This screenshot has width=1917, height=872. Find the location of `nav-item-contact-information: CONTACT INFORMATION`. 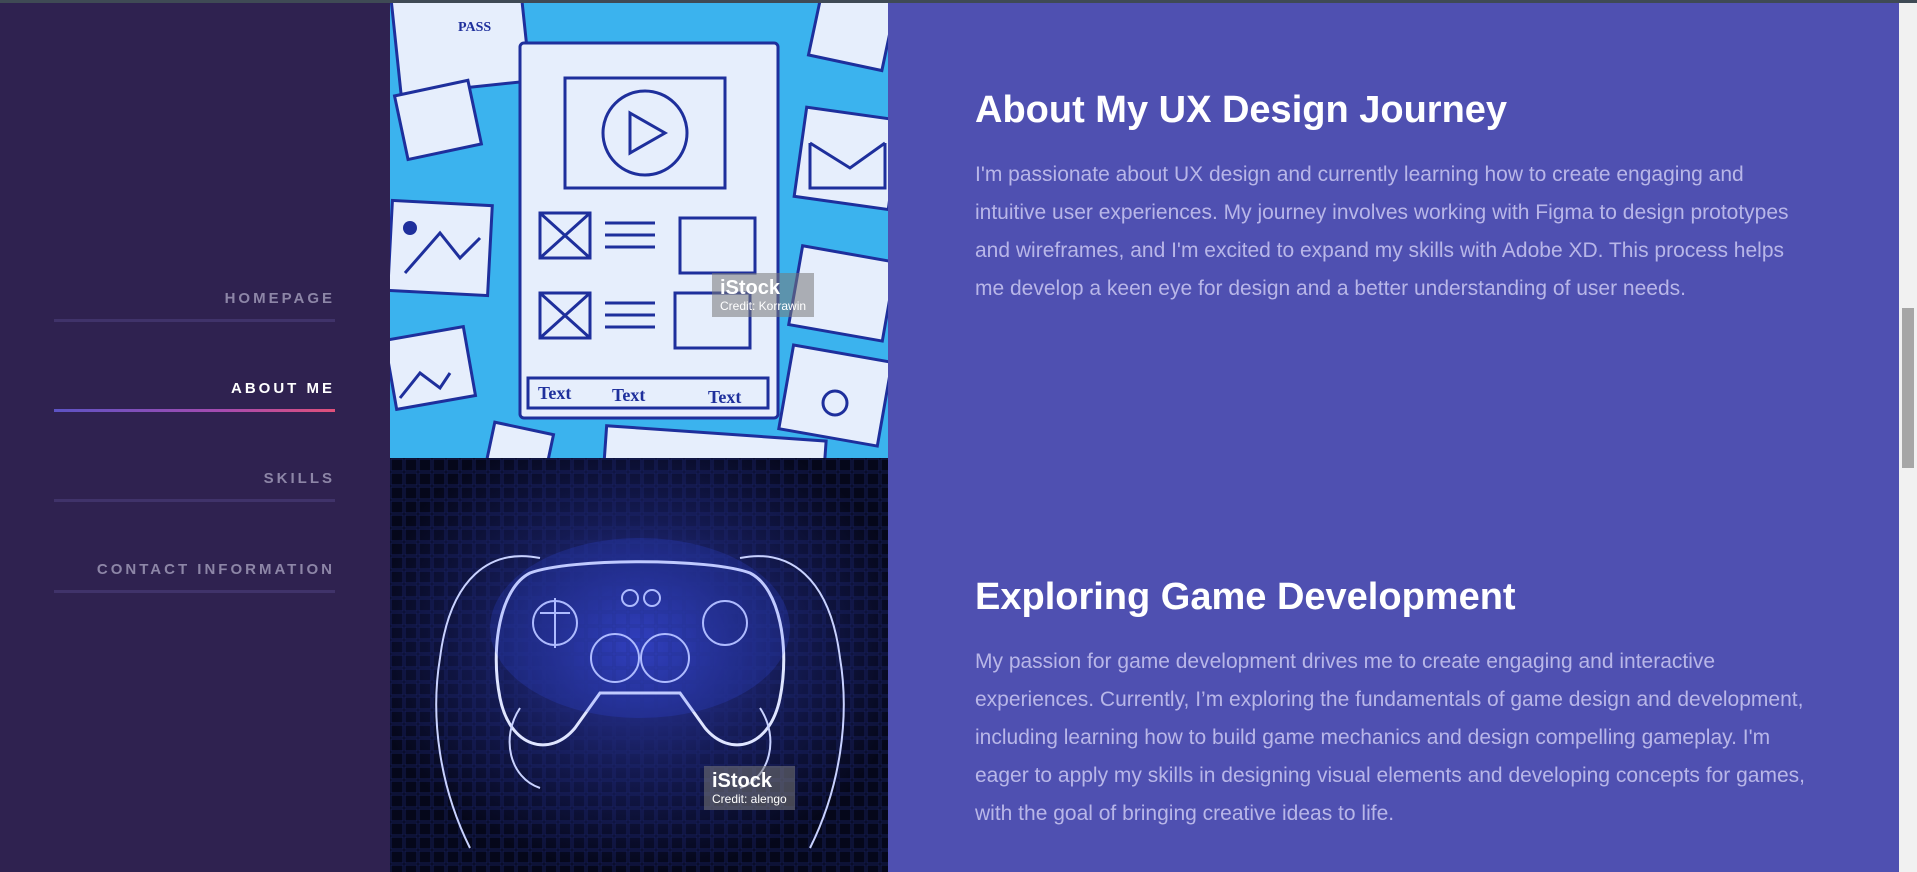

nav-item-contact-information: CONTACT INFORMATION is located at coordinates (194, 576).